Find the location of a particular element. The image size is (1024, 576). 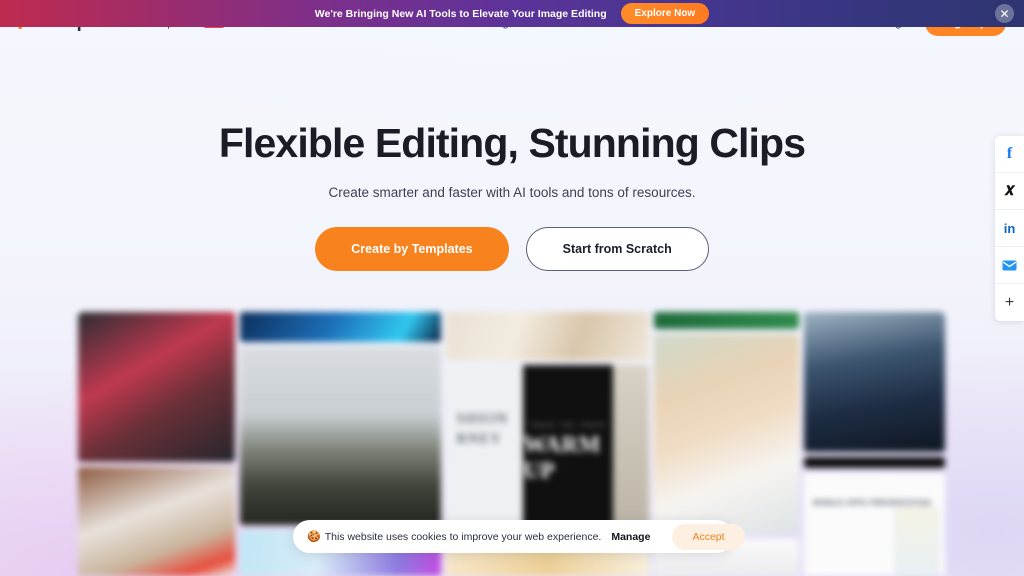

page-title: Flexible Editing, Stunning Clips is located at coordinates (512, 143).